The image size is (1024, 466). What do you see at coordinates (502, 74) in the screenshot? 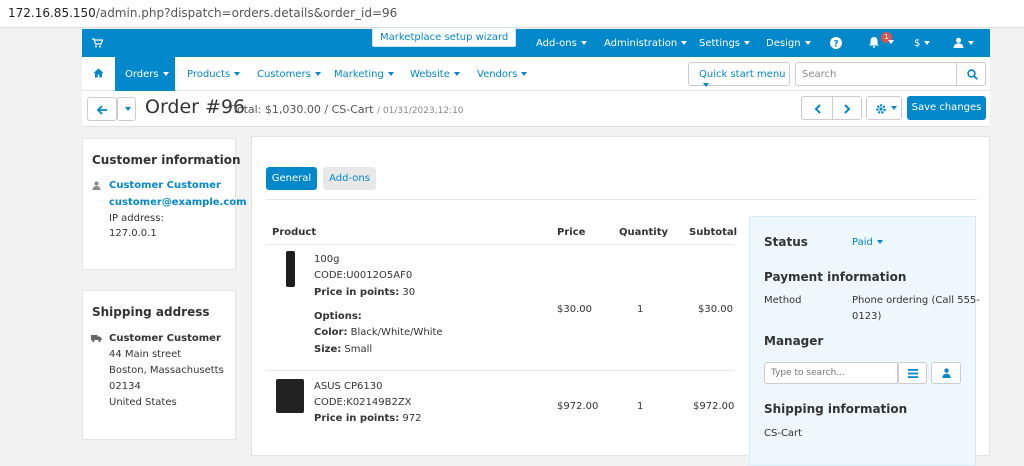
I see `nav-vendors: Vendors` at bounding box center [502, 74].